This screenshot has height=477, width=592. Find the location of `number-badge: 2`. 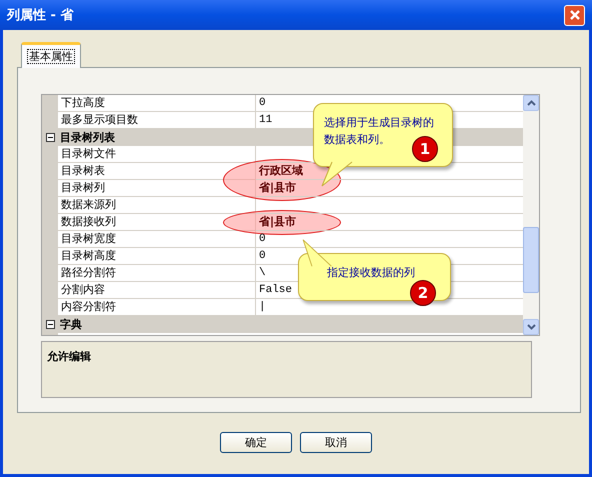

number-badge: 2 is located at coordinates (423, 293).